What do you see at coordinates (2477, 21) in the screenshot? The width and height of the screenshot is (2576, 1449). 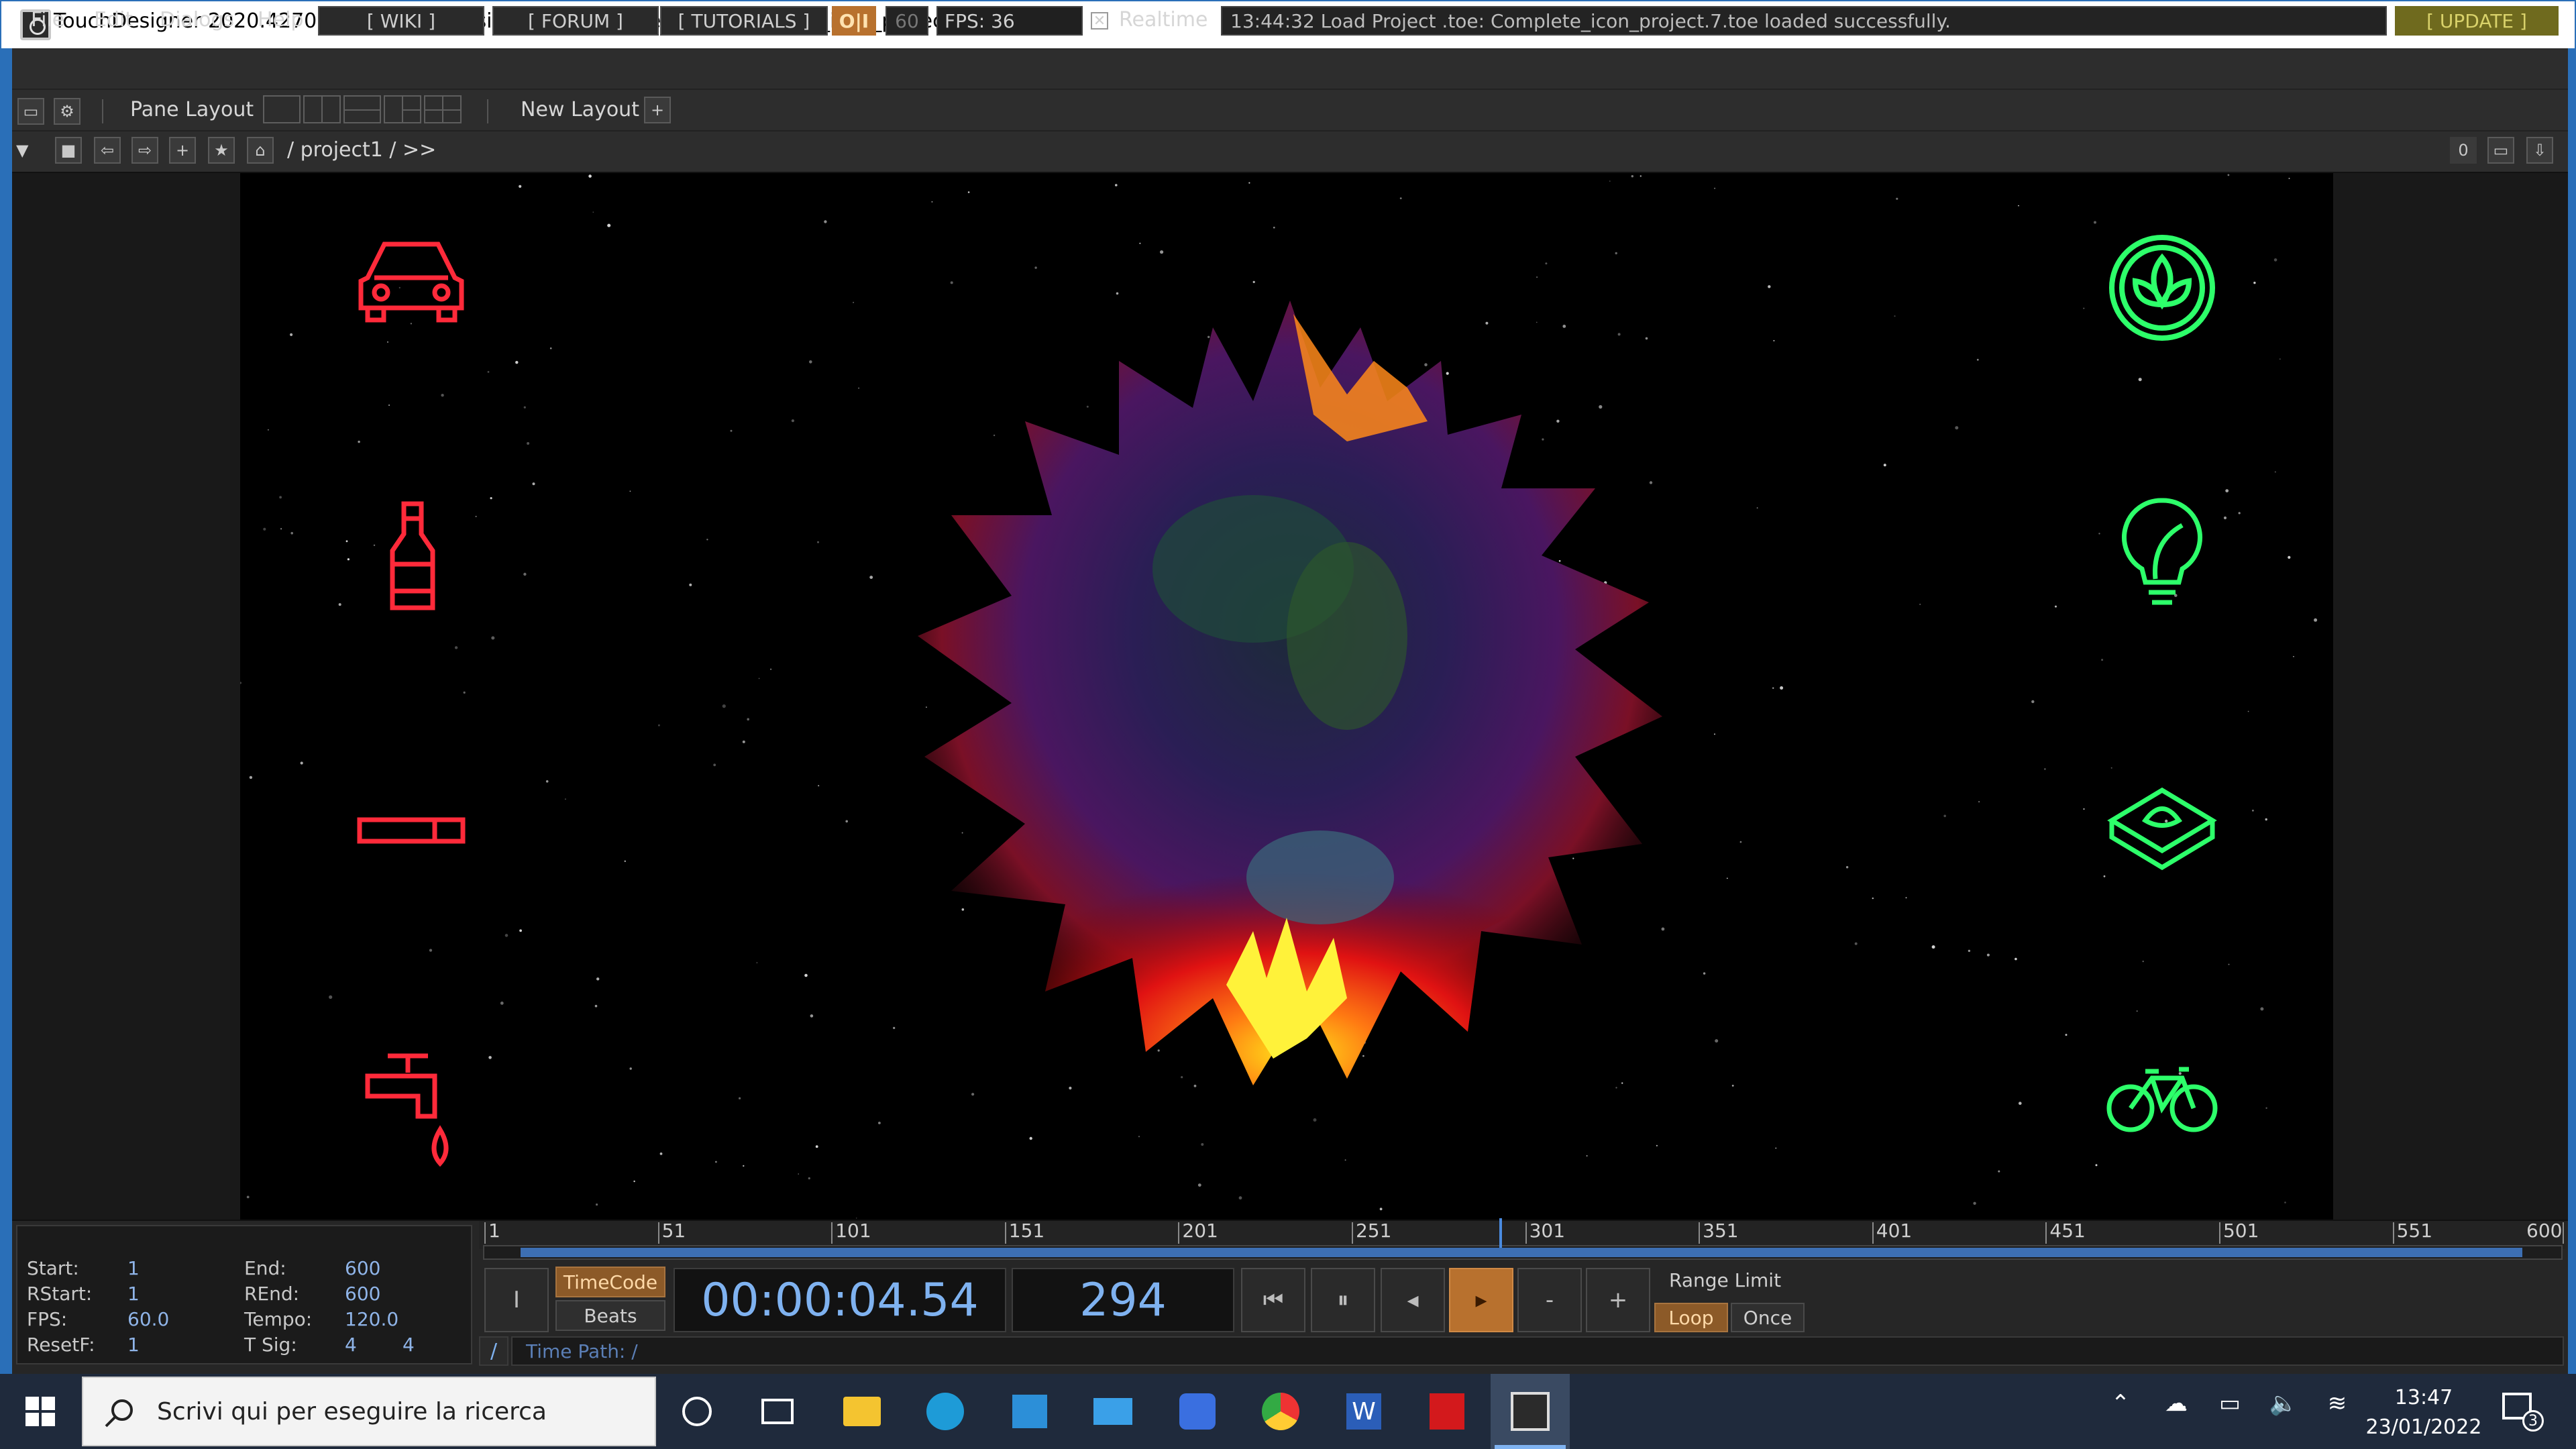 I see `update-button: [ UPDATE ]` at bounding box center [2477, 21].